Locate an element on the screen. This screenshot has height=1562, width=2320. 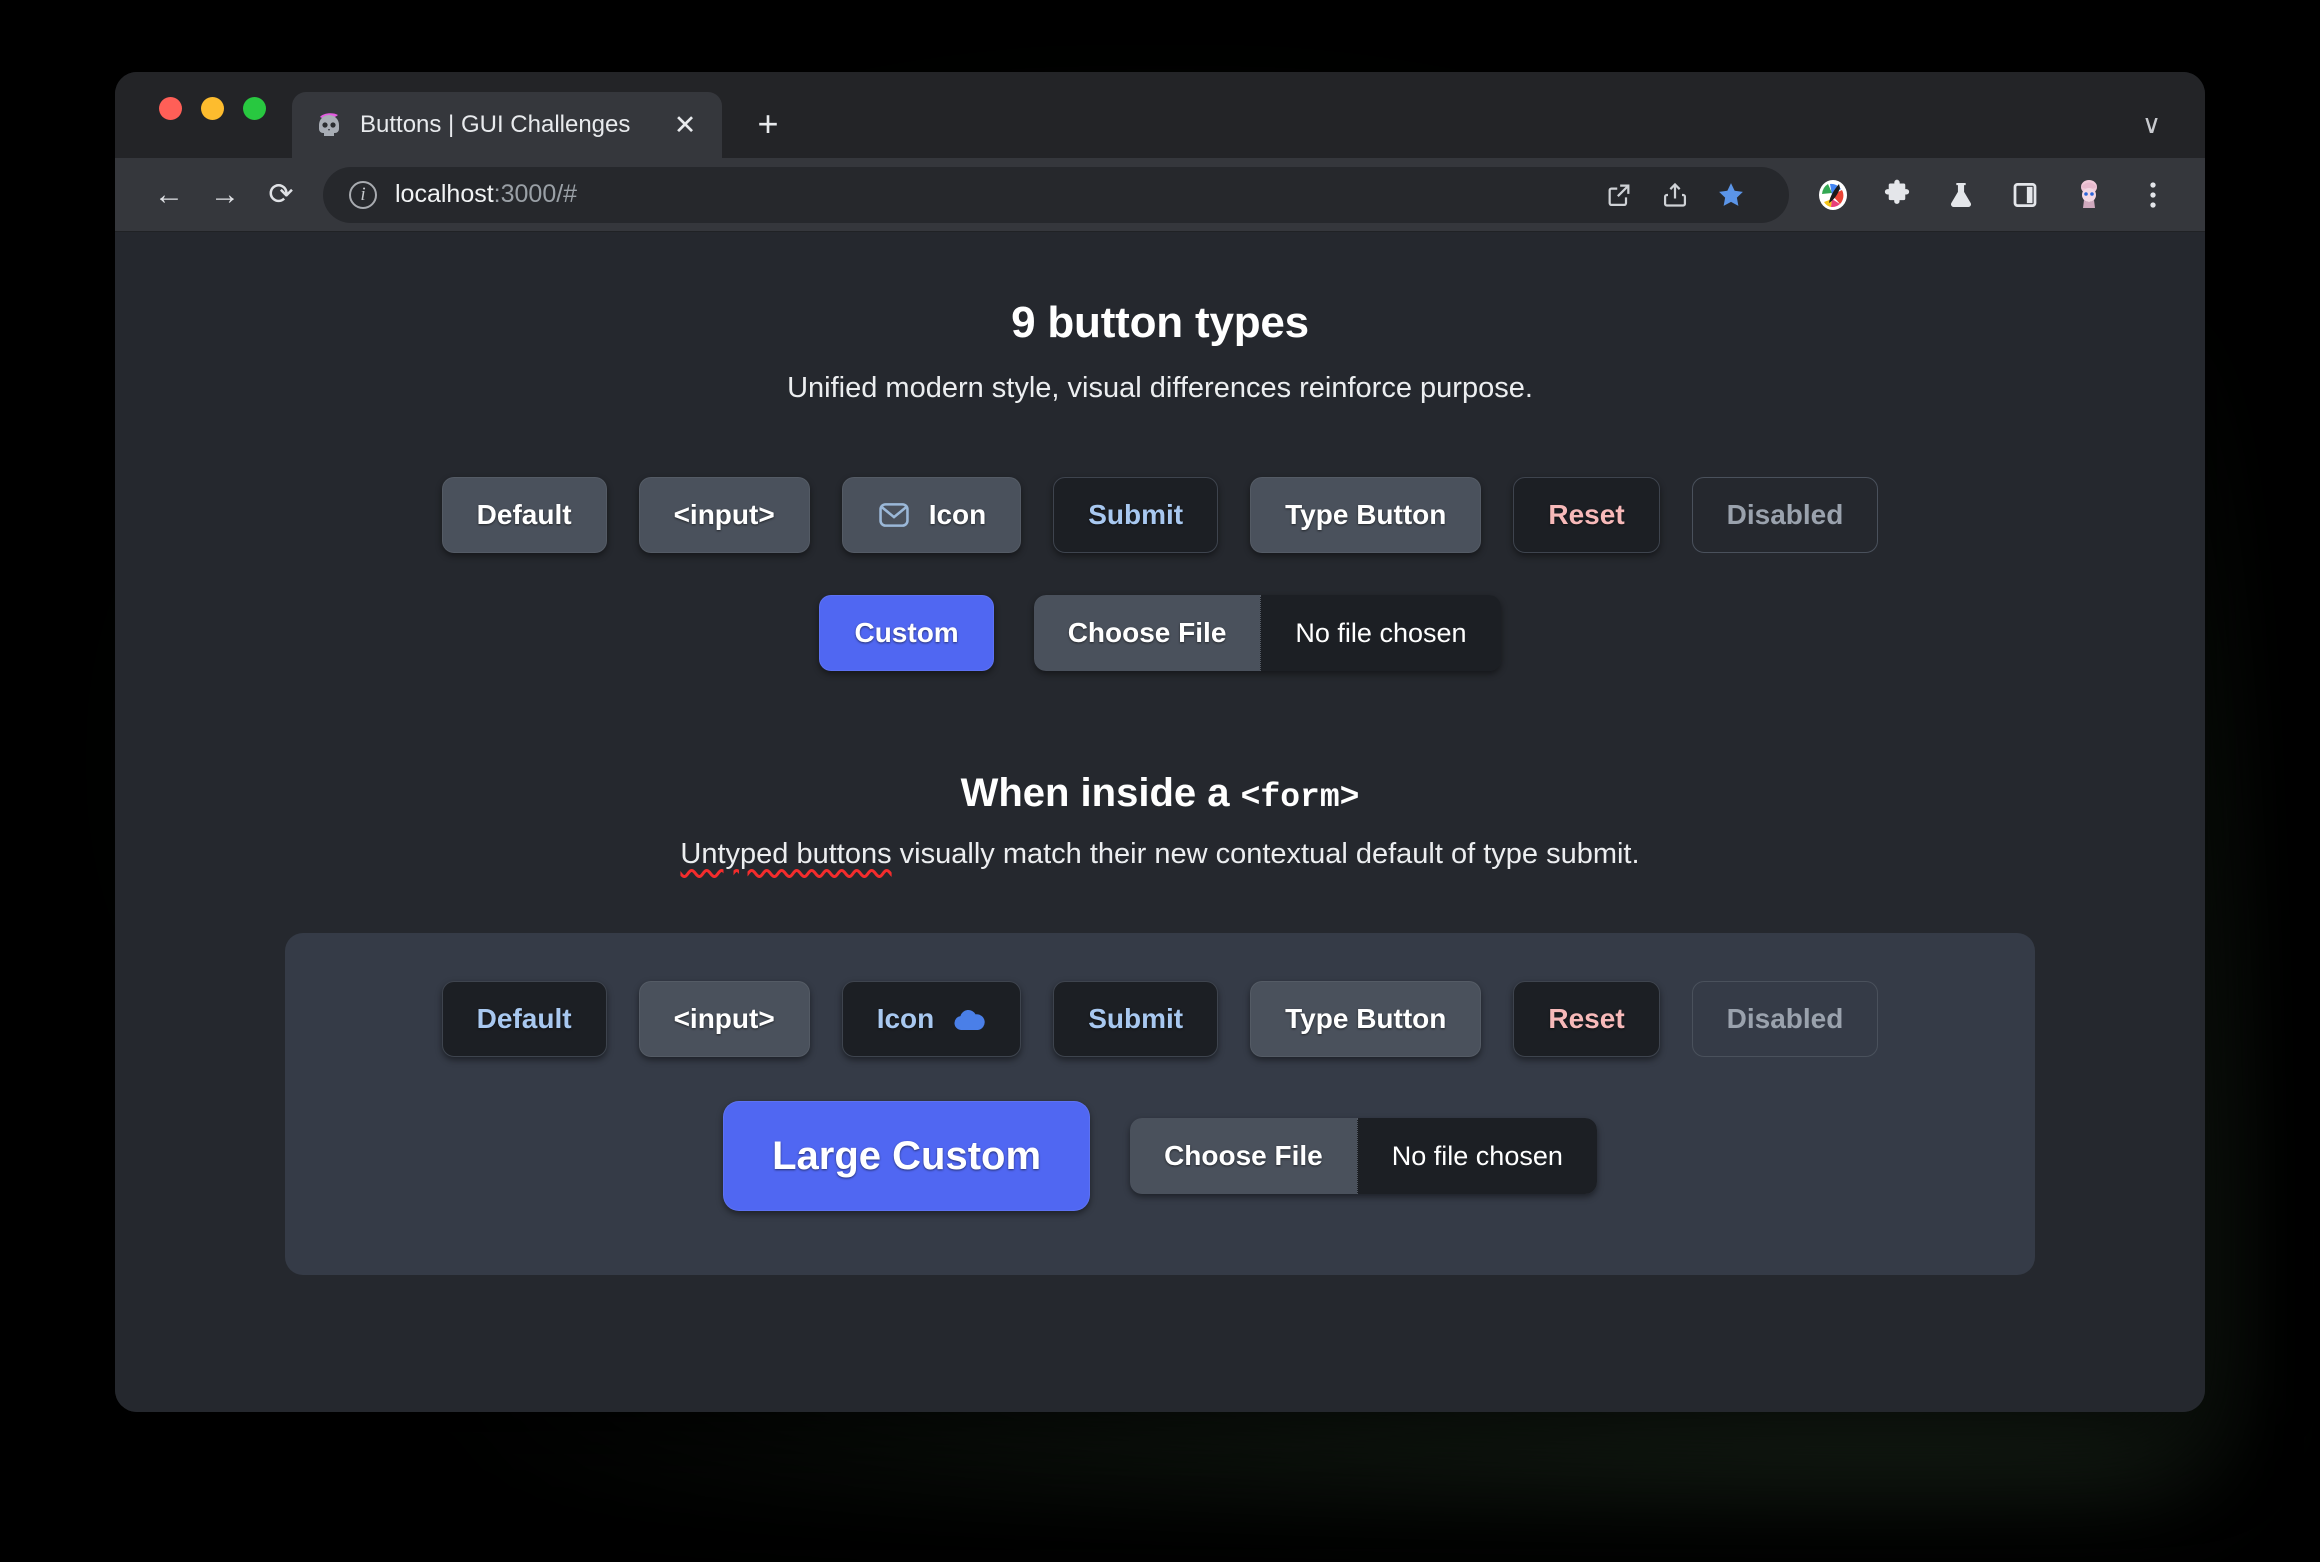
profile-avatar-icon is located at coordinates (2089, 195).